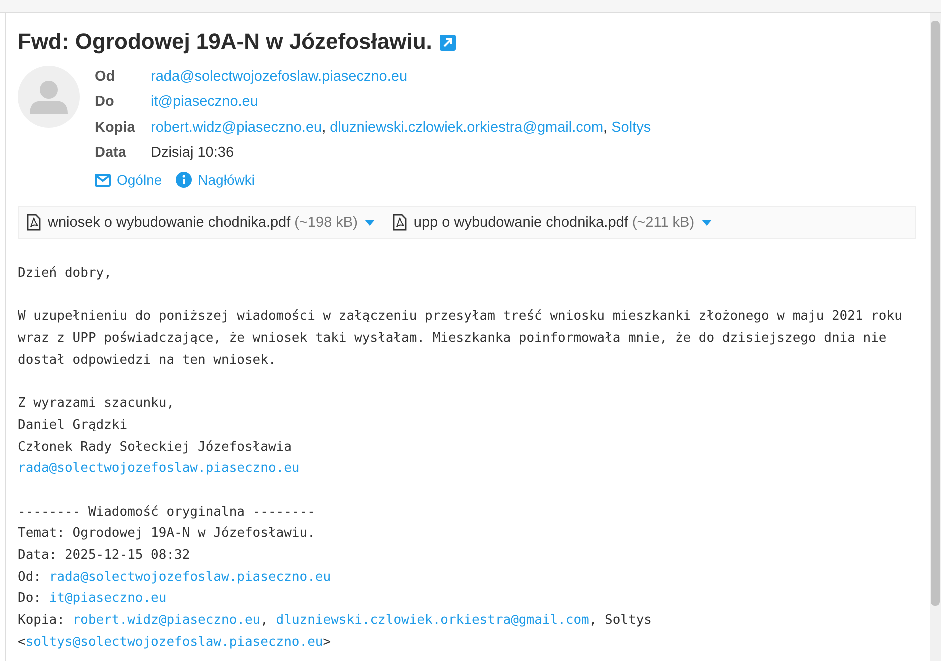  What do you see at coordinates (448, 43) in the screenshot?
I see `open-external-icon` at bounding box center [448, 43].